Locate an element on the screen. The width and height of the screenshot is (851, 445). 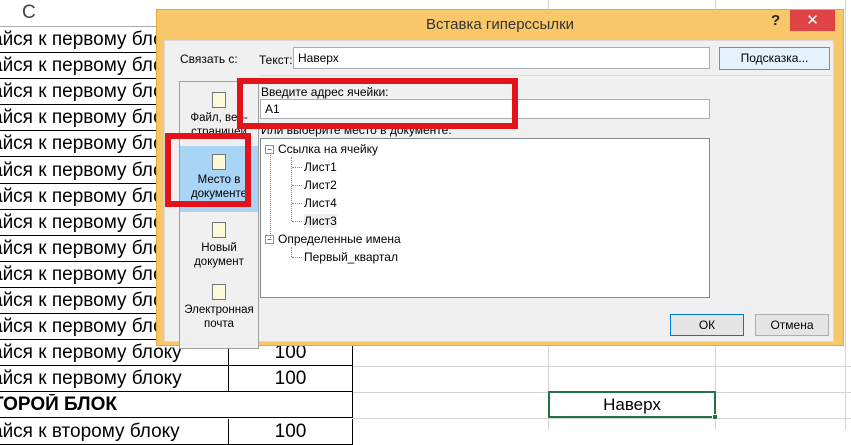
tree-node-sheet: Лист2 is located at coordinates (320, 185).